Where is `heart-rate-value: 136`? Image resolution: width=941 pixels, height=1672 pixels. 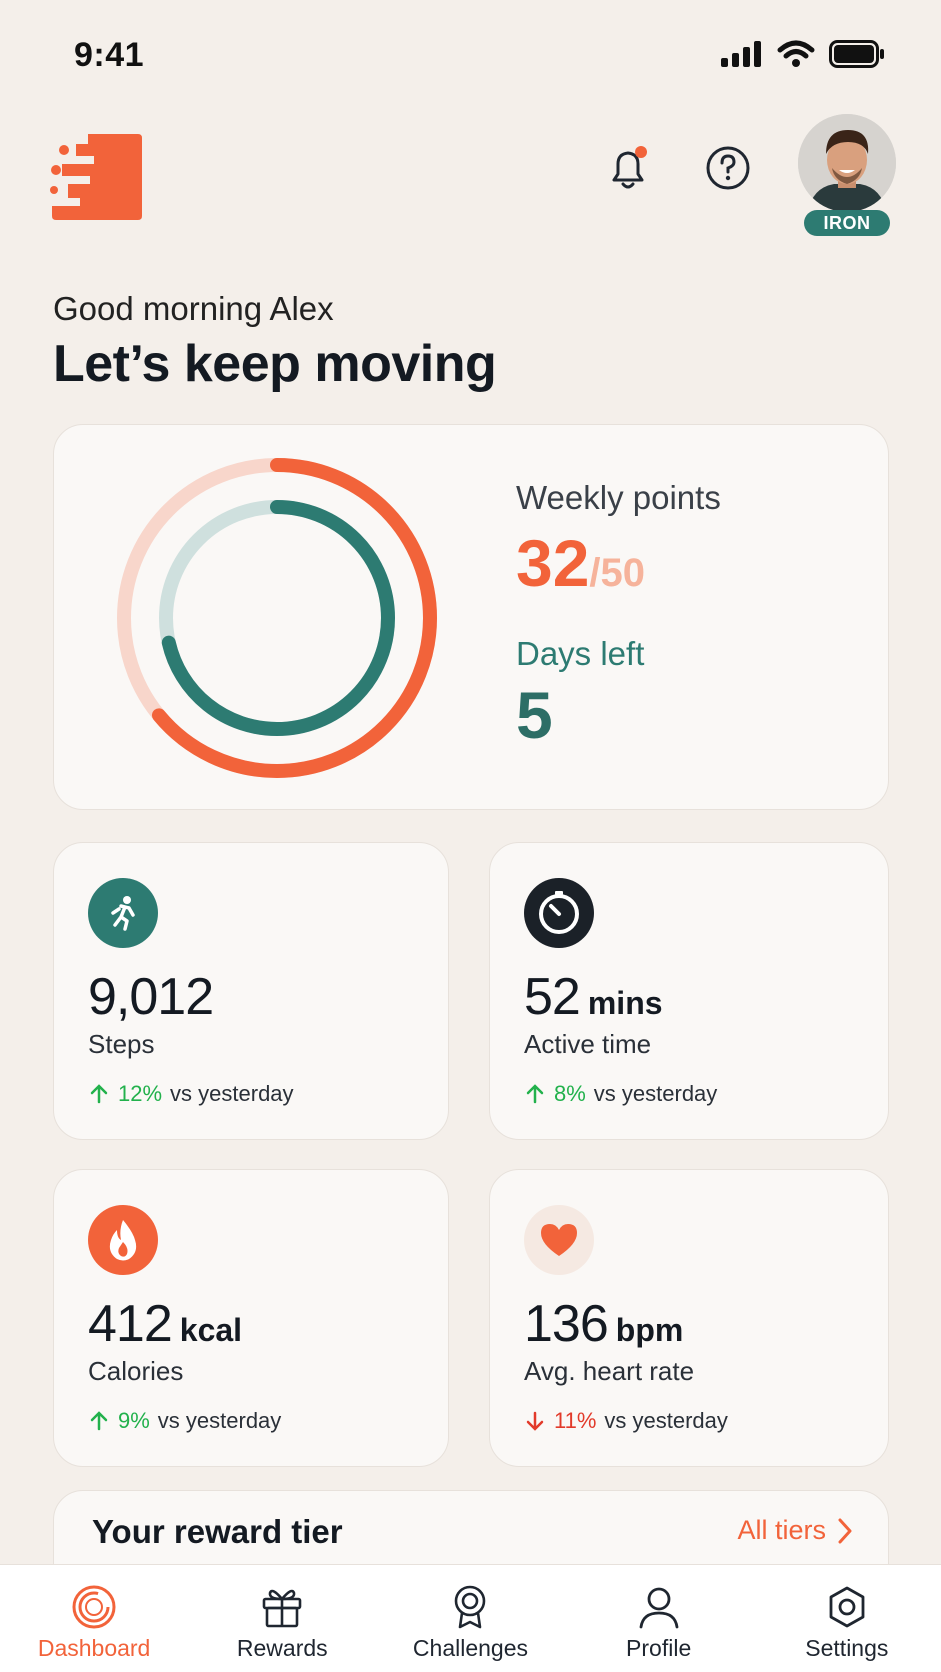 heart-rate-value: 136 is located at coordinates (566, 1324).